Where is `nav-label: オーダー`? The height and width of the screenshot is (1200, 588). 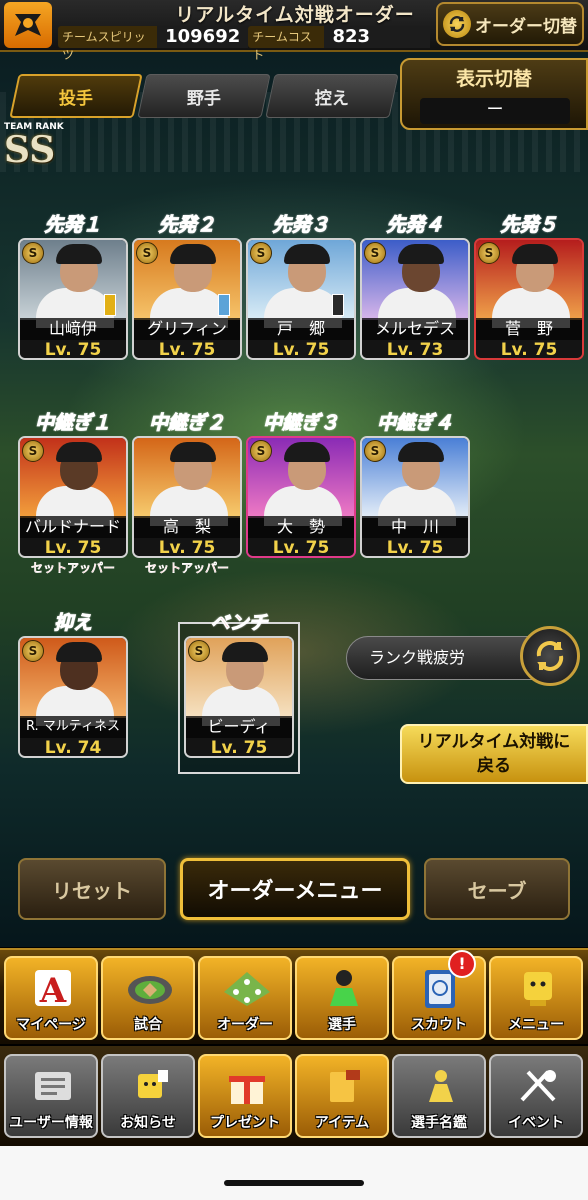 nav-label: オーダー is located at coordinates (245, 1025).